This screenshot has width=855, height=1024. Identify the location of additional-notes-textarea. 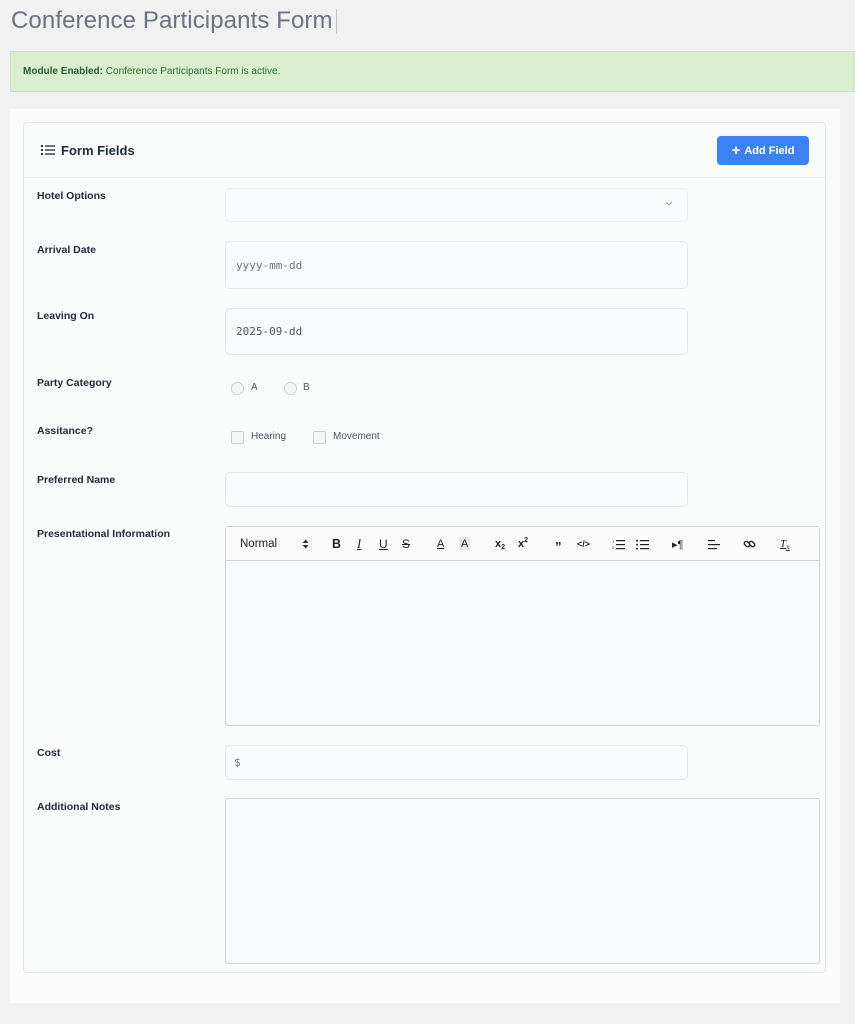
(522, 881).